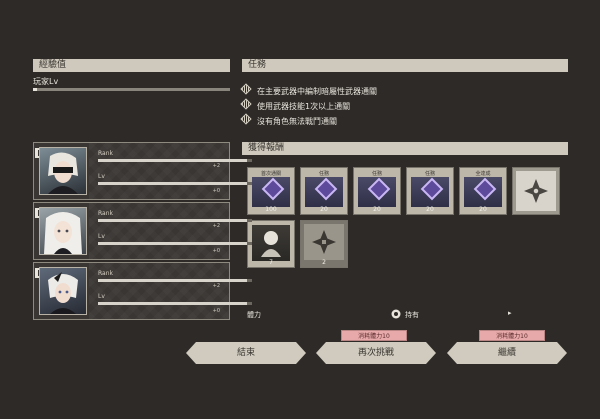  What do you see at coordinates (142, 171) in the screenshot?
I see `character-card-1: Rank +2 Lv +0` at bounding box center [142, 171].